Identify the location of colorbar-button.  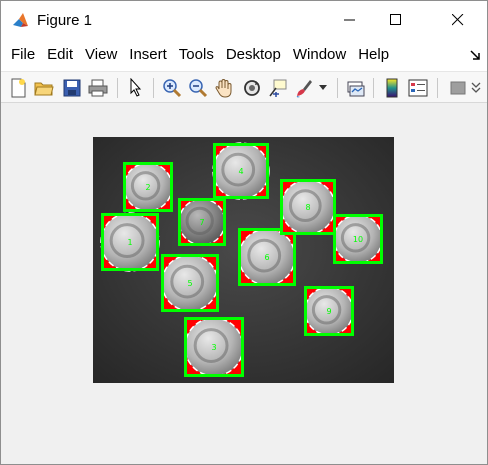
(392, 88).